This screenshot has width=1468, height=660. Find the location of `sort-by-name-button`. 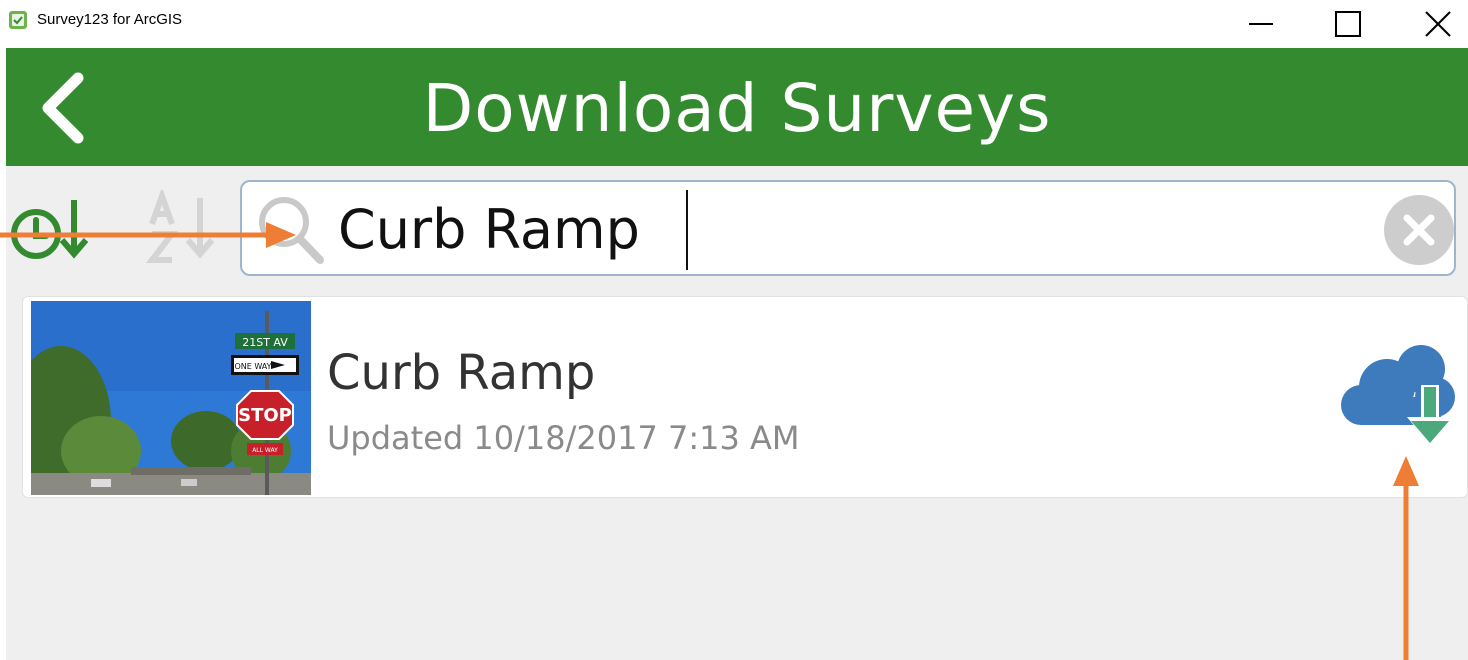

sort-by-name-button is located at coordinates (182, 227).